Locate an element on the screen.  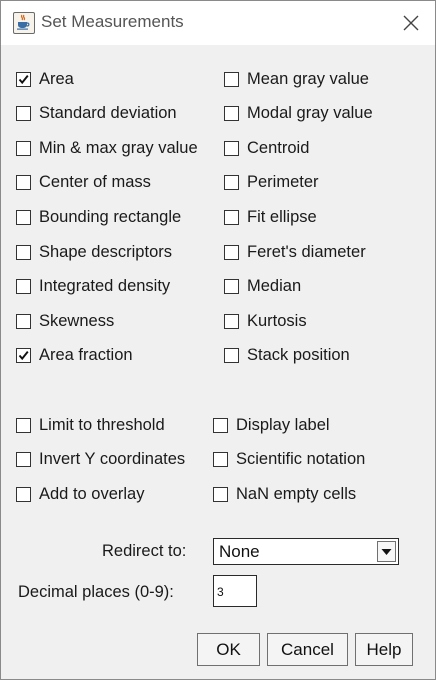
checkbox-label: Integrated density is located at coordinates (105, 286).